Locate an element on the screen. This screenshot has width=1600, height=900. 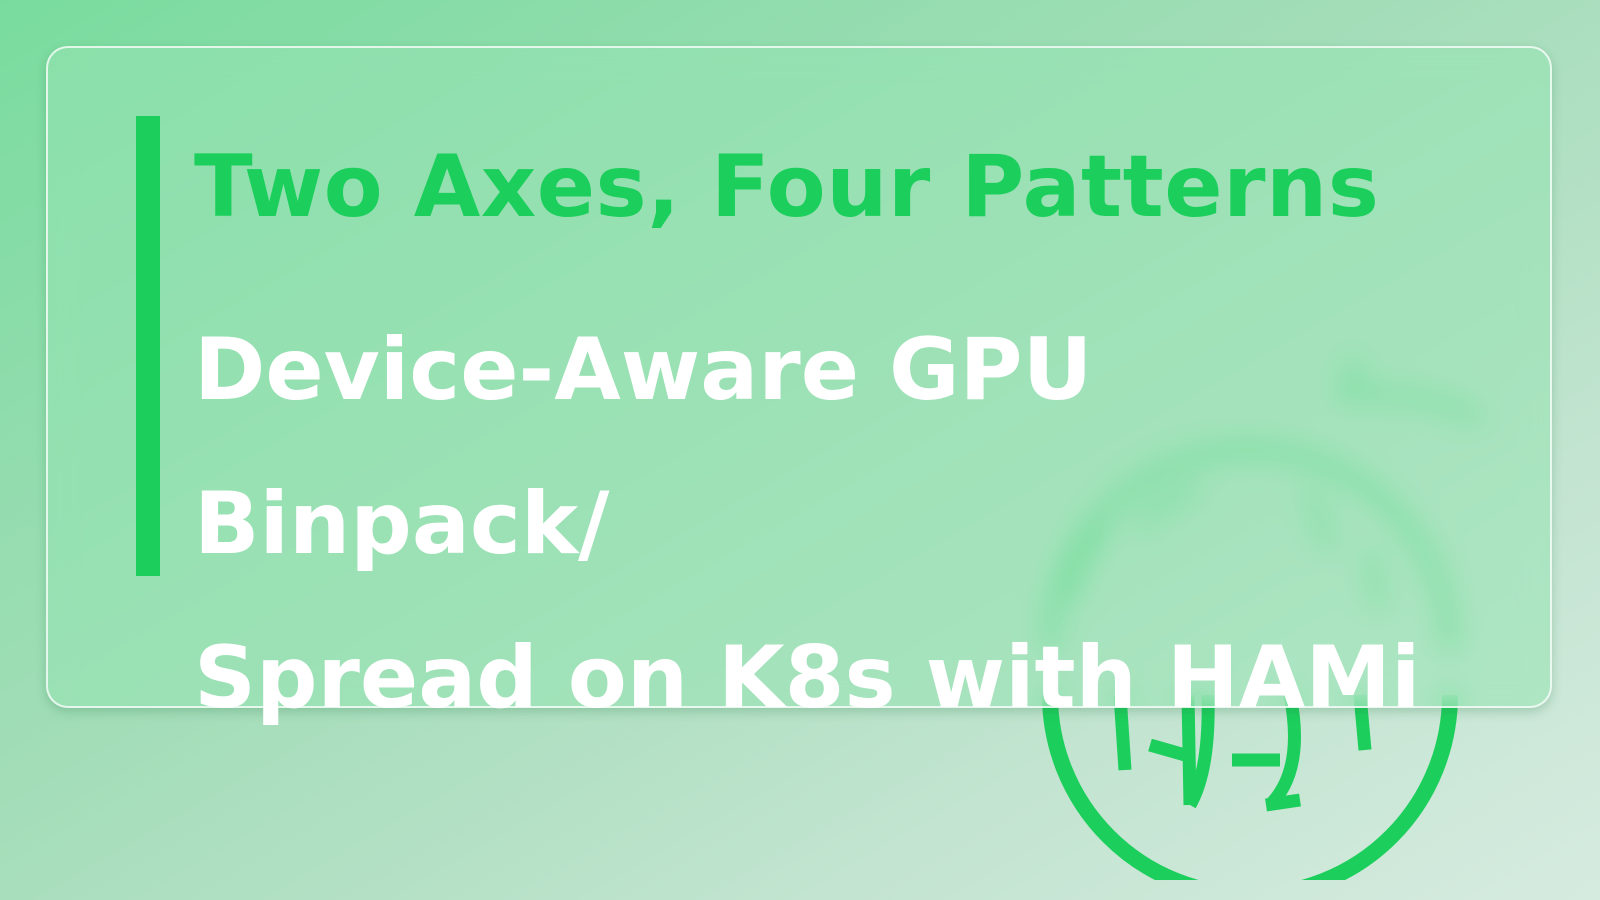
logo-stroke is located at coordinates (1283, 802).